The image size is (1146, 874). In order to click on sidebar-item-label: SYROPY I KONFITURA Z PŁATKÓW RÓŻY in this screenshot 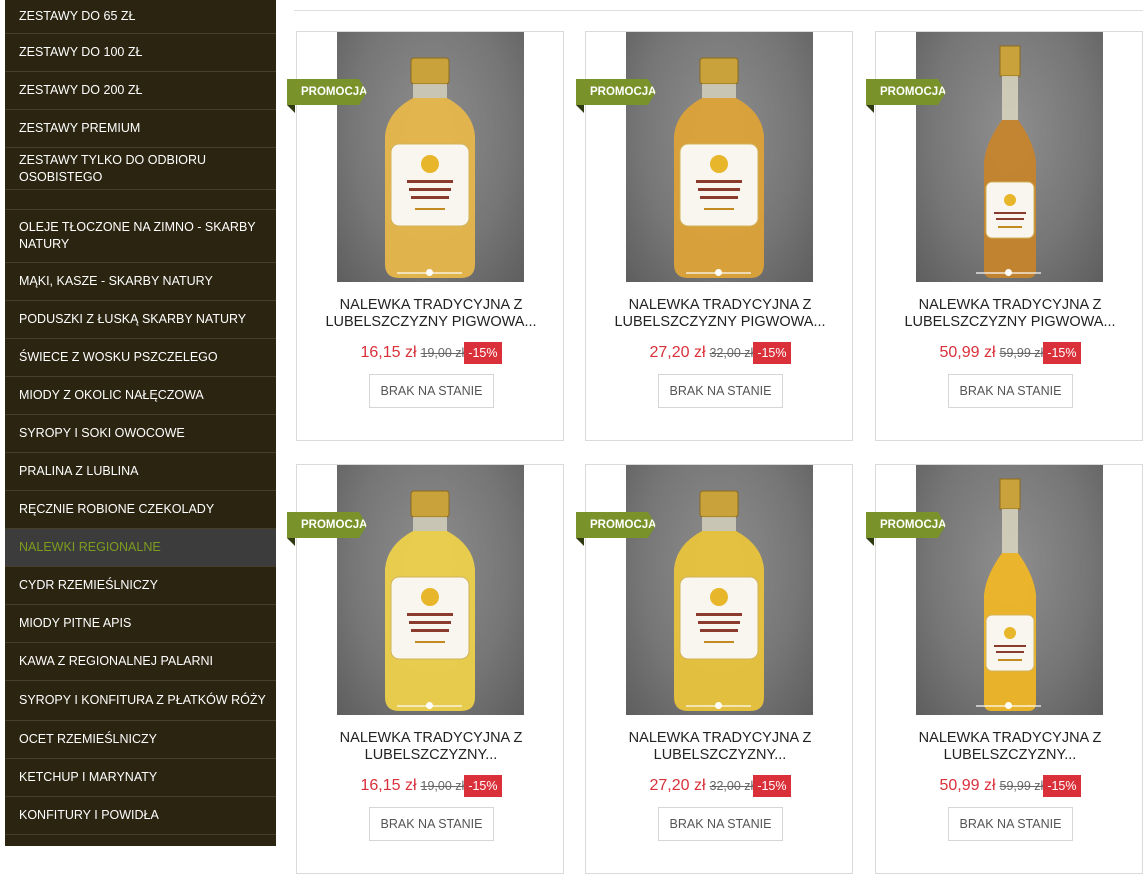, I will do `click(142, 700)`.